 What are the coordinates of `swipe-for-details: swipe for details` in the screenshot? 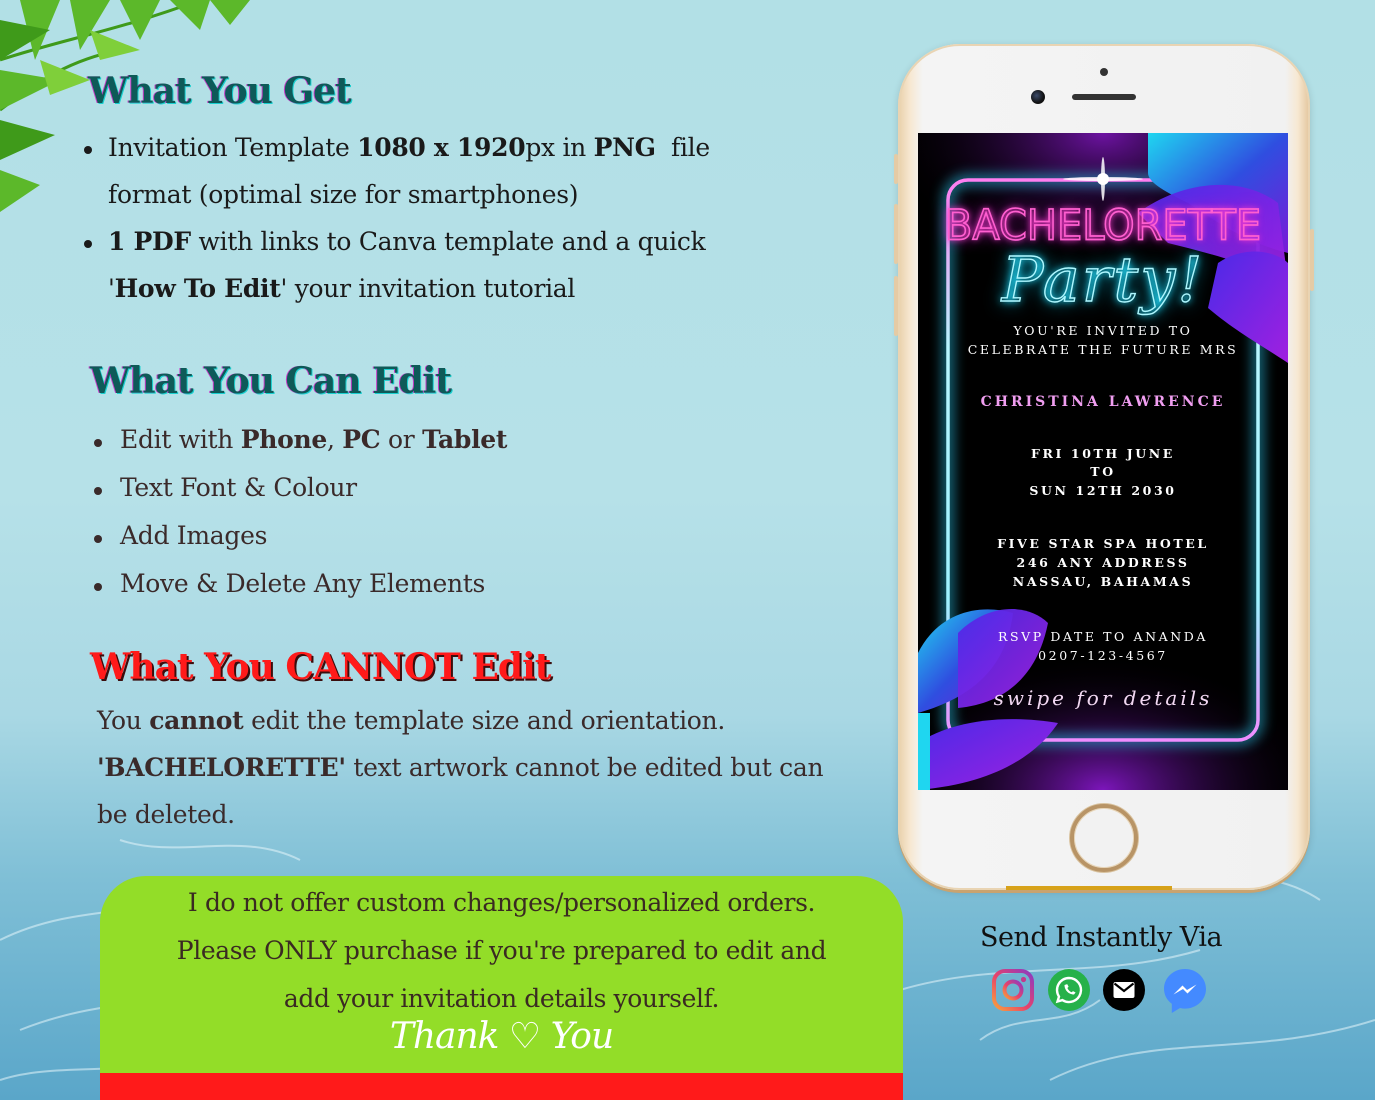 It's located at (1103, 698).